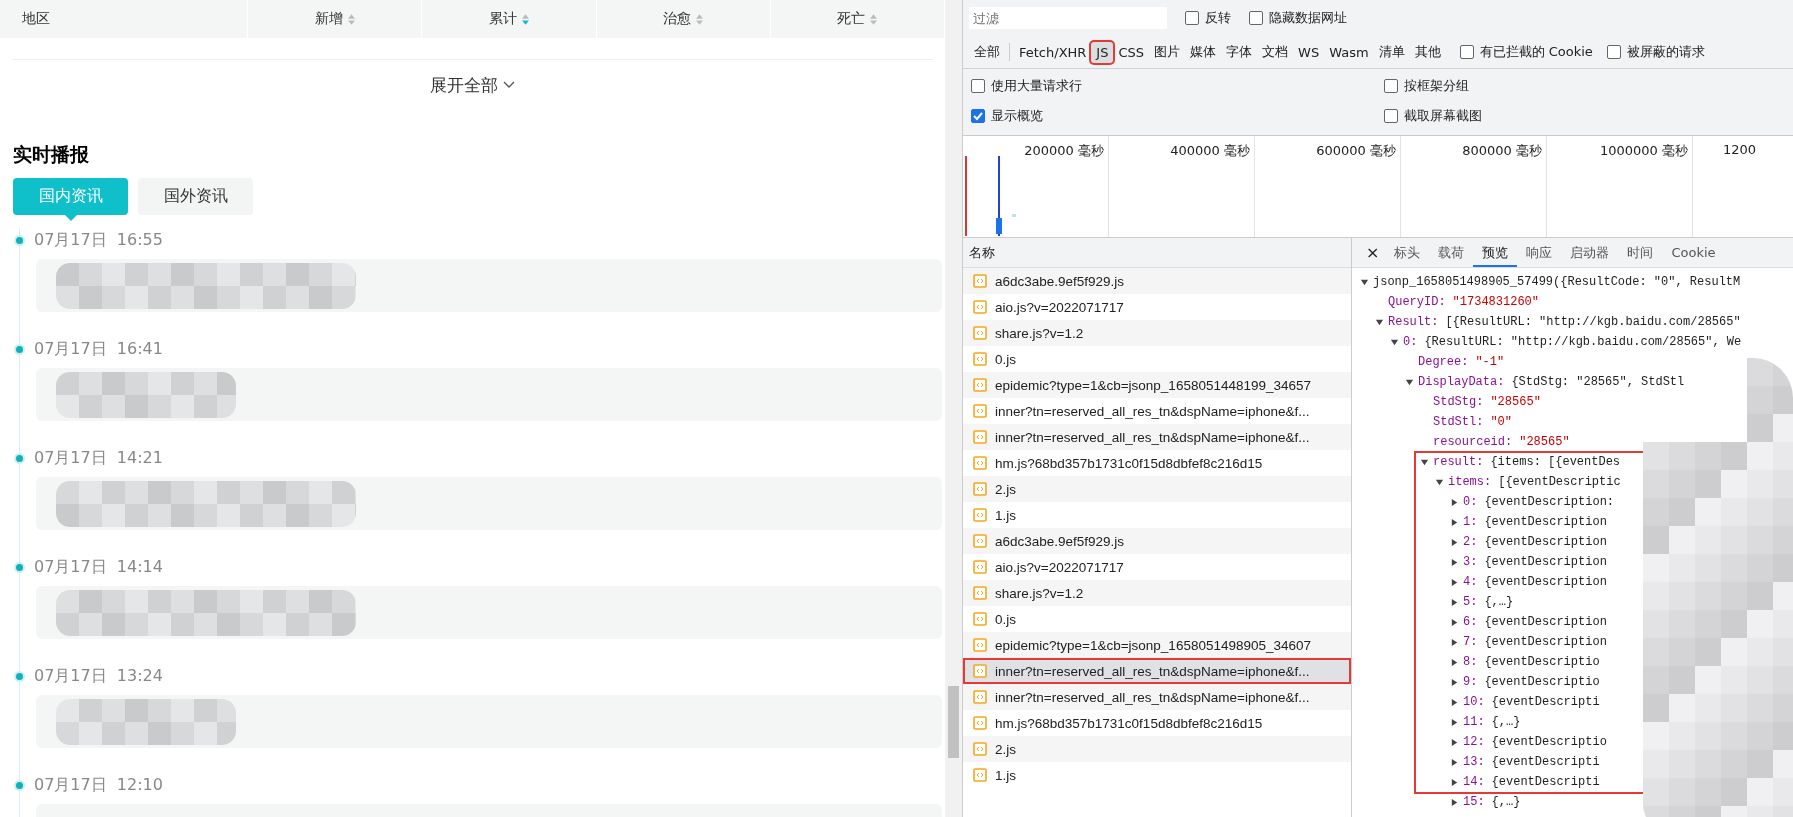  Describe the element at coordinates (1391, 52) in the screenshot. I see `type-filter: 清单` at that location.